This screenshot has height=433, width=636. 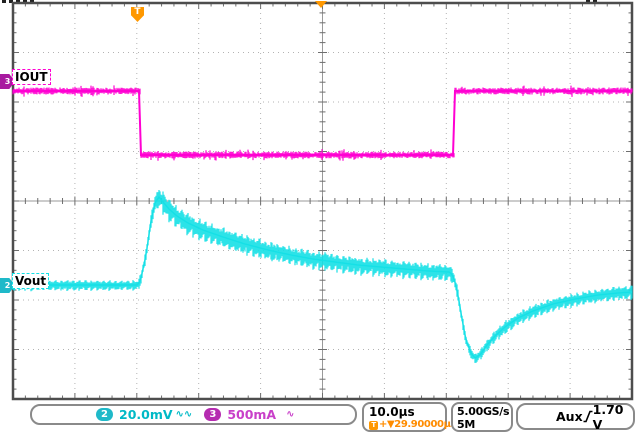 I want to click on acquisition-readout-box: 5.00GS/s 5M points, so click(x=482, y=417).